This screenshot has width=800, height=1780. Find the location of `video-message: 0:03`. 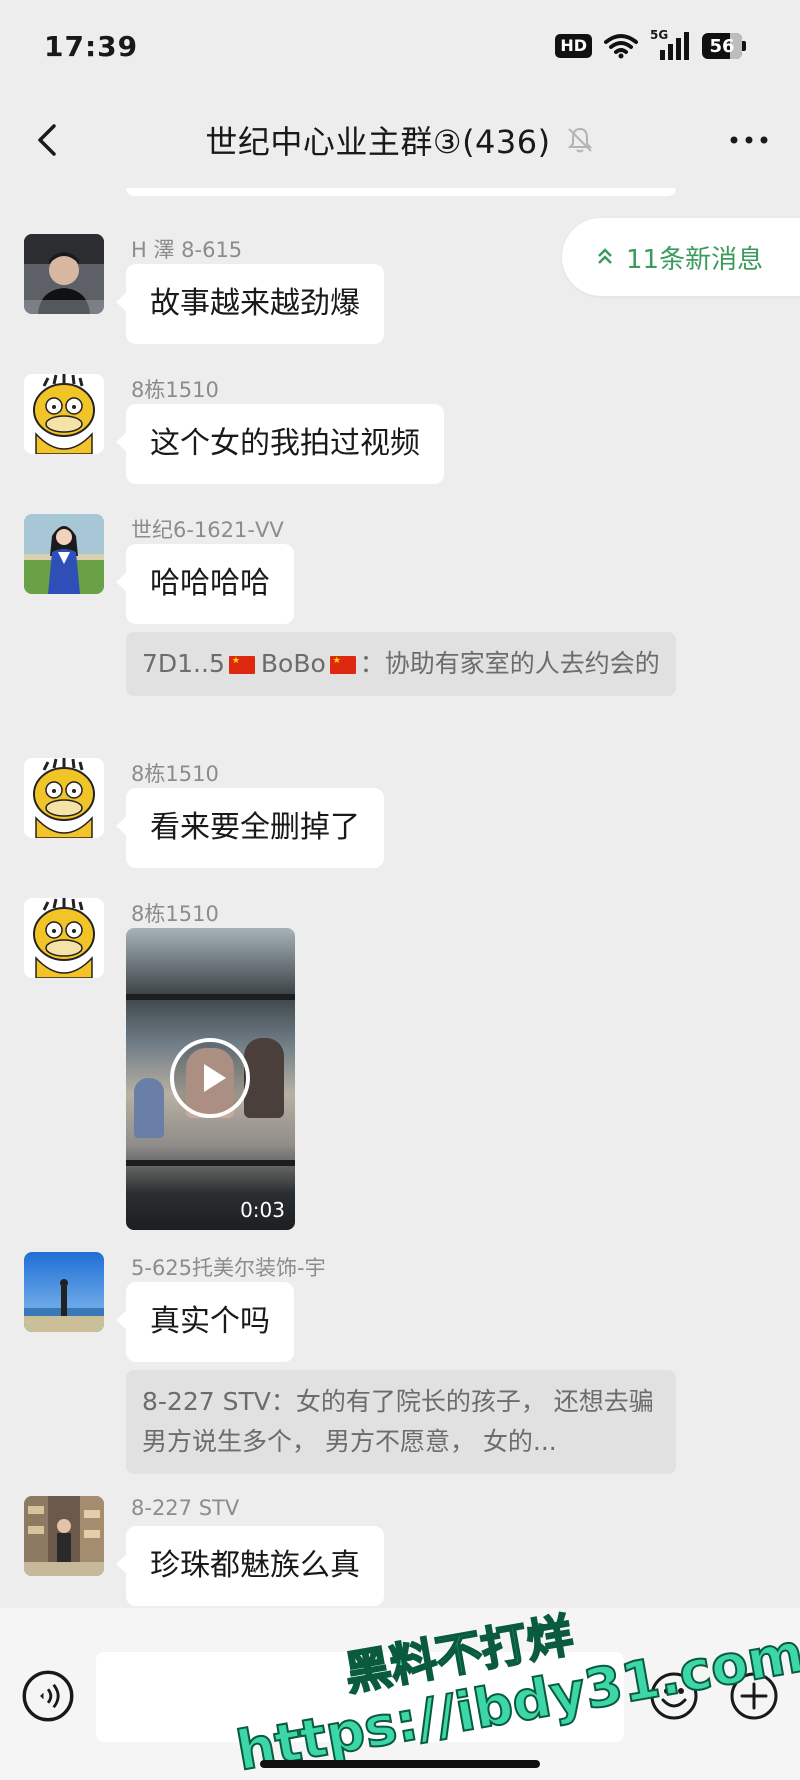

video-message: 0:03 is located at coordinates (210, 1079).